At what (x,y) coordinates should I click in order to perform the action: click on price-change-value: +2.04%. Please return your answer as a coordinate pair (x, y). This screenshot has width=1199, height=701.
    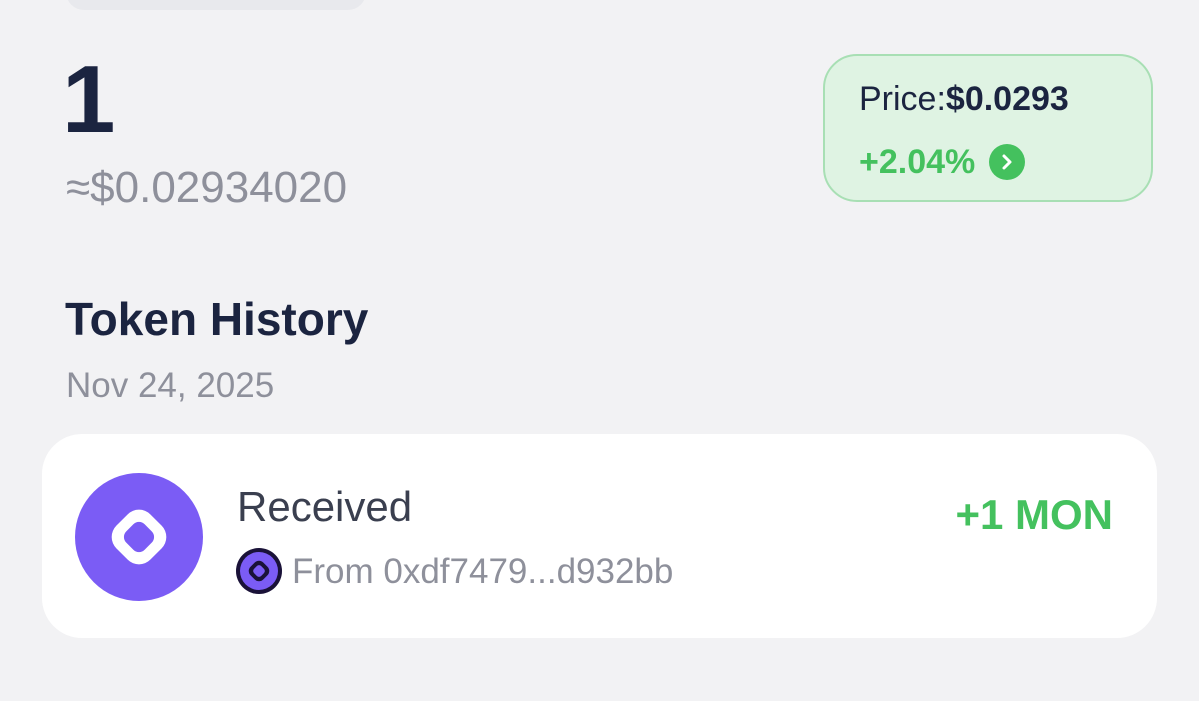
    Looking at the image, I should click on (917, 162).